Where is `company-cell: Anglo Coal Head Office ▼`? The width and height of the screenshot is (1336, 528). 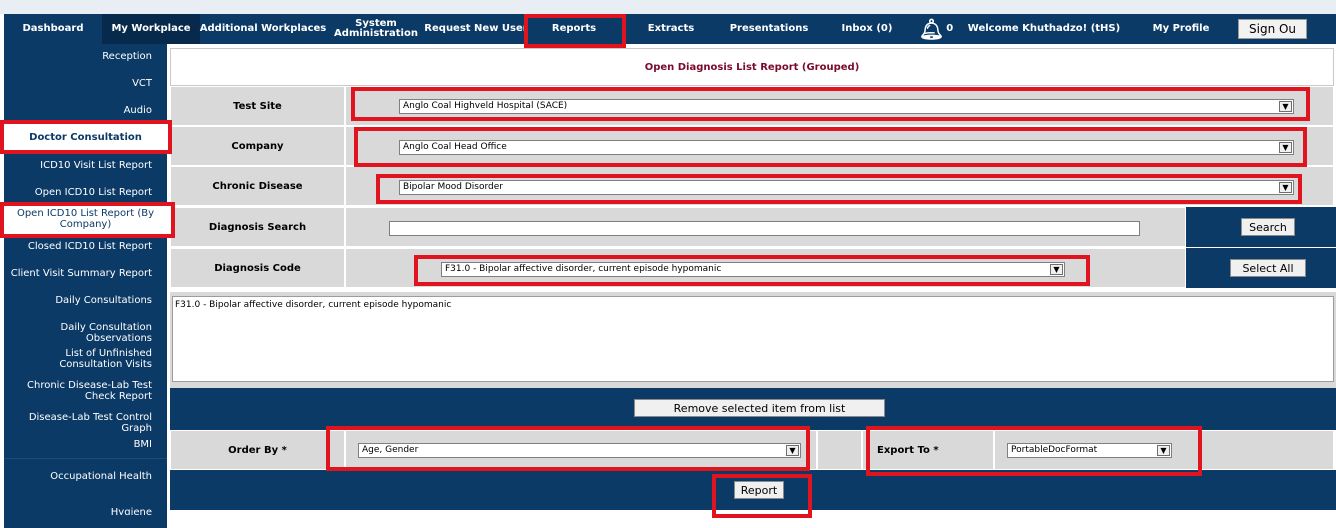
company-cell: Anglo Coal Head Office ▼ is located at coordinates (839, 146).